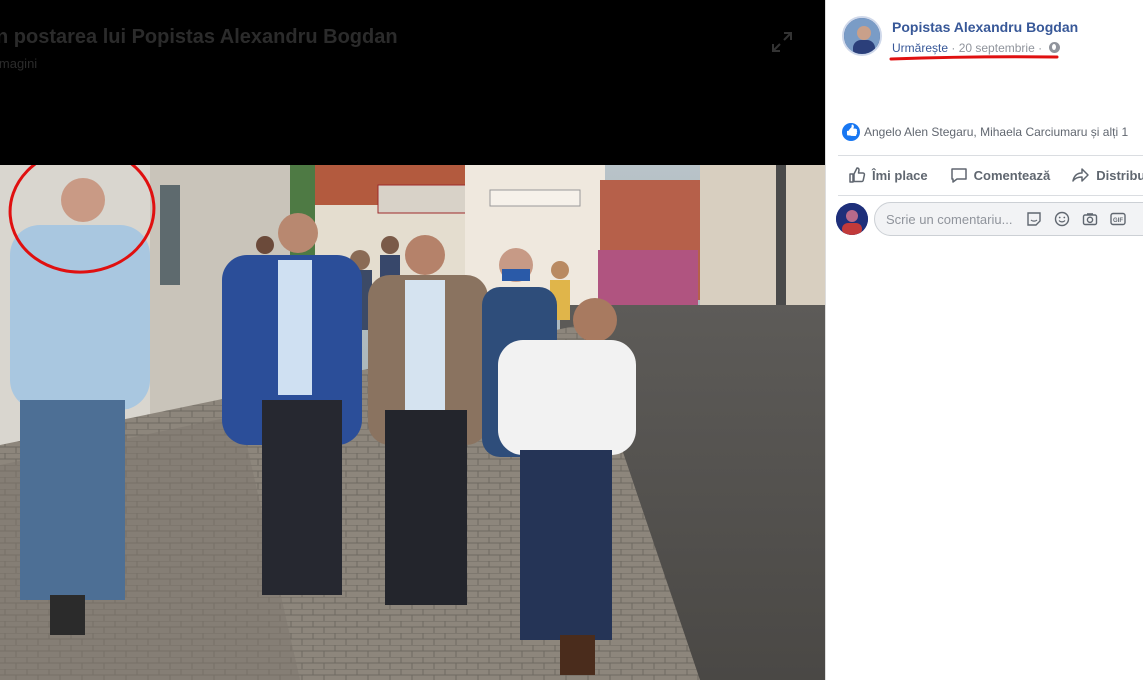  Describe the element at coordinates (1055, 47) in the screenshot. I see `globe-icon` at that location.